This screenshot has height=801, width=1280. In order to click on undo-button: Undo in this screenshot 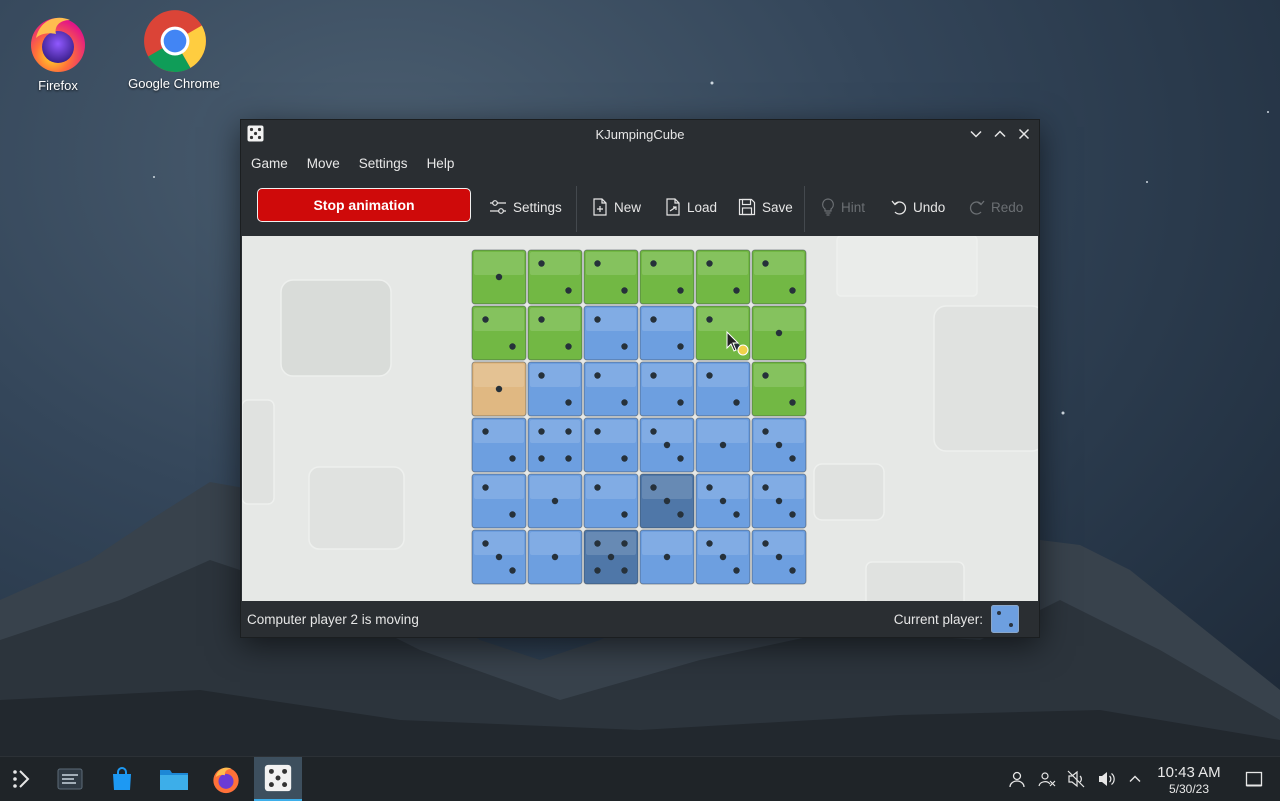, I will do `click(918, 207)`.